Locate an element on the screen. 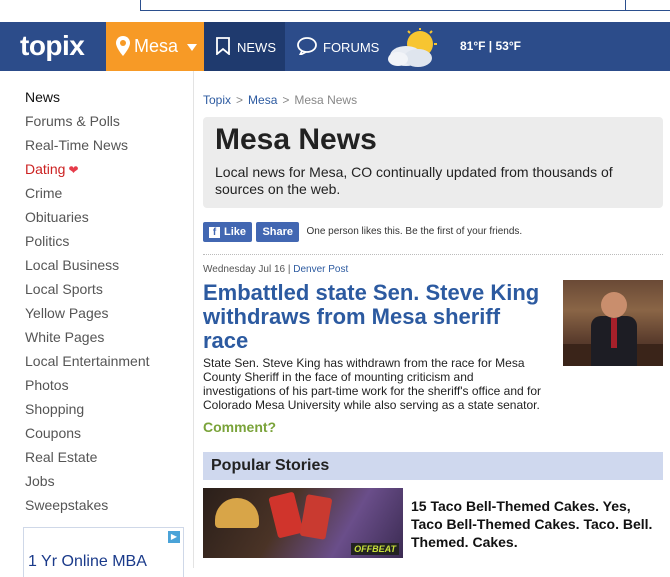  breadcrumb: Topix > Mesa > Mesa News is located at coordinates (280, 100).